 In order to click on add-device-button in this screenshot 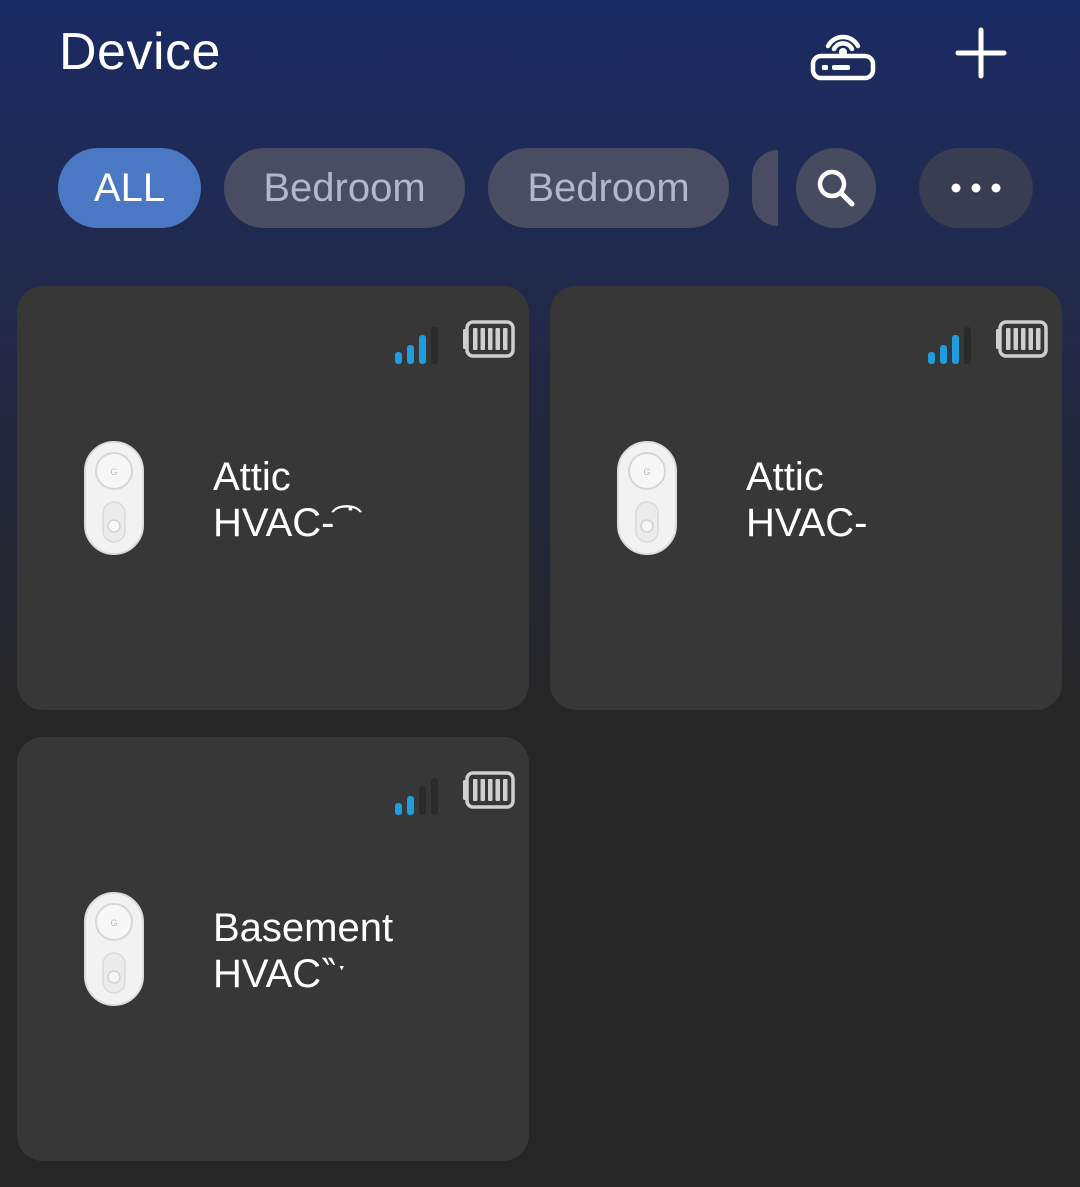, I will do `click(981, 53)`.